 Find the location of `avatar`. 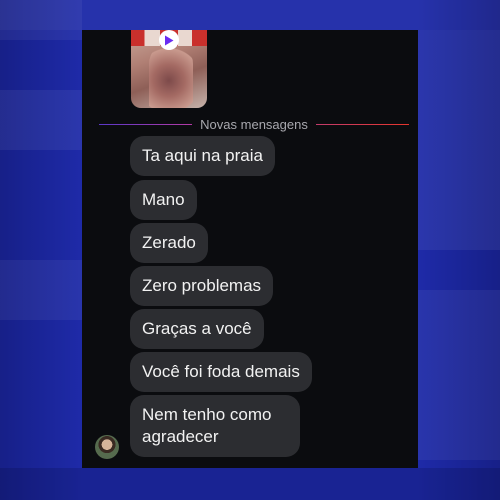

avatar is located at coordinates (107, 447).